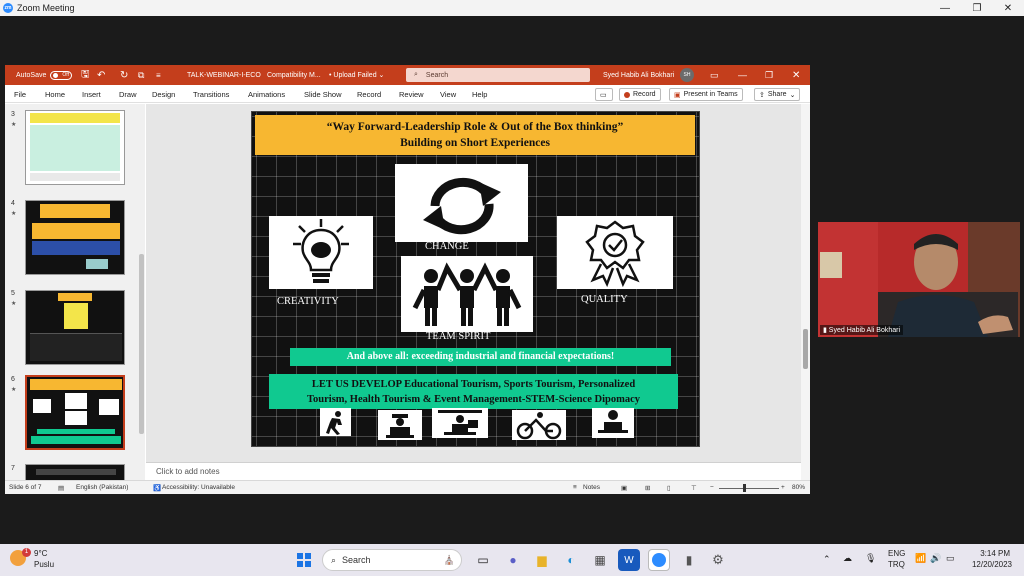 The image size is (1024, 576). Describe the element at coordinates (475, 143) in the screenshot. I see `slide-subtitle: Building on Short Experiences` at that location.